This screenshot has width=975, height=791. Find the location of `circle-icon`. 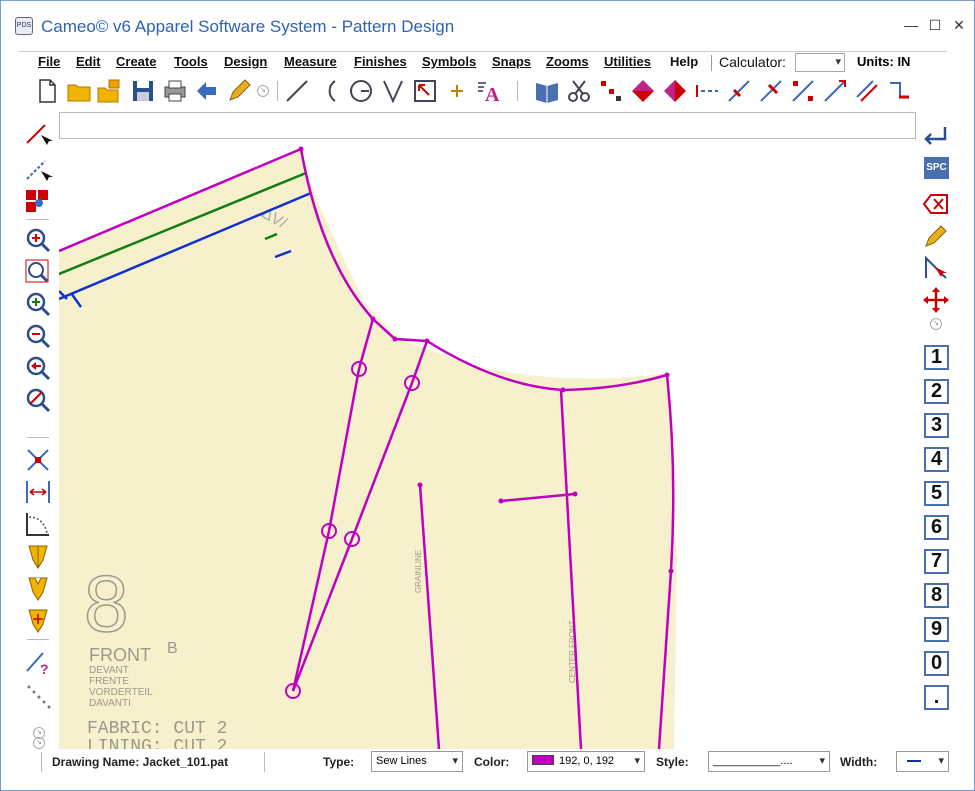

circle-icon is located at coordinates (361, 91).